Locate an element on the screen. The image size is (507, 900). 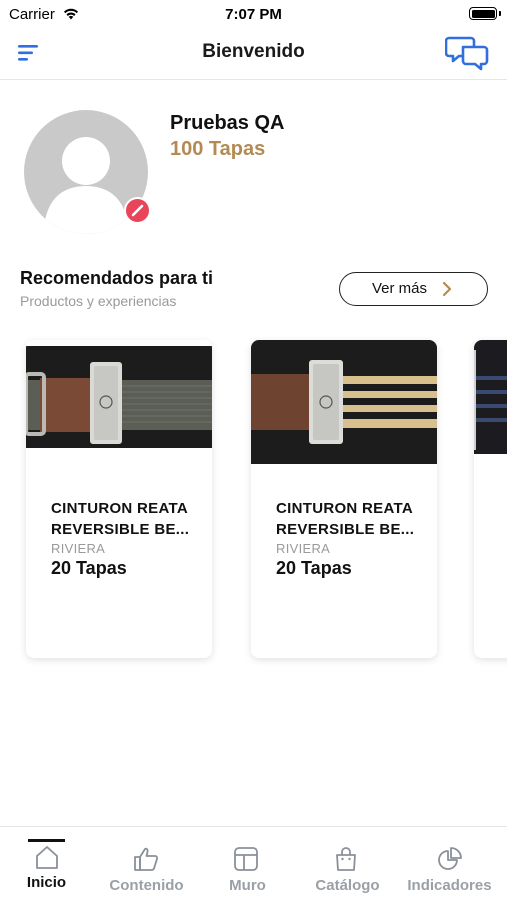
tab-catalogo: Catálogo is located at coordinates (347, 863).